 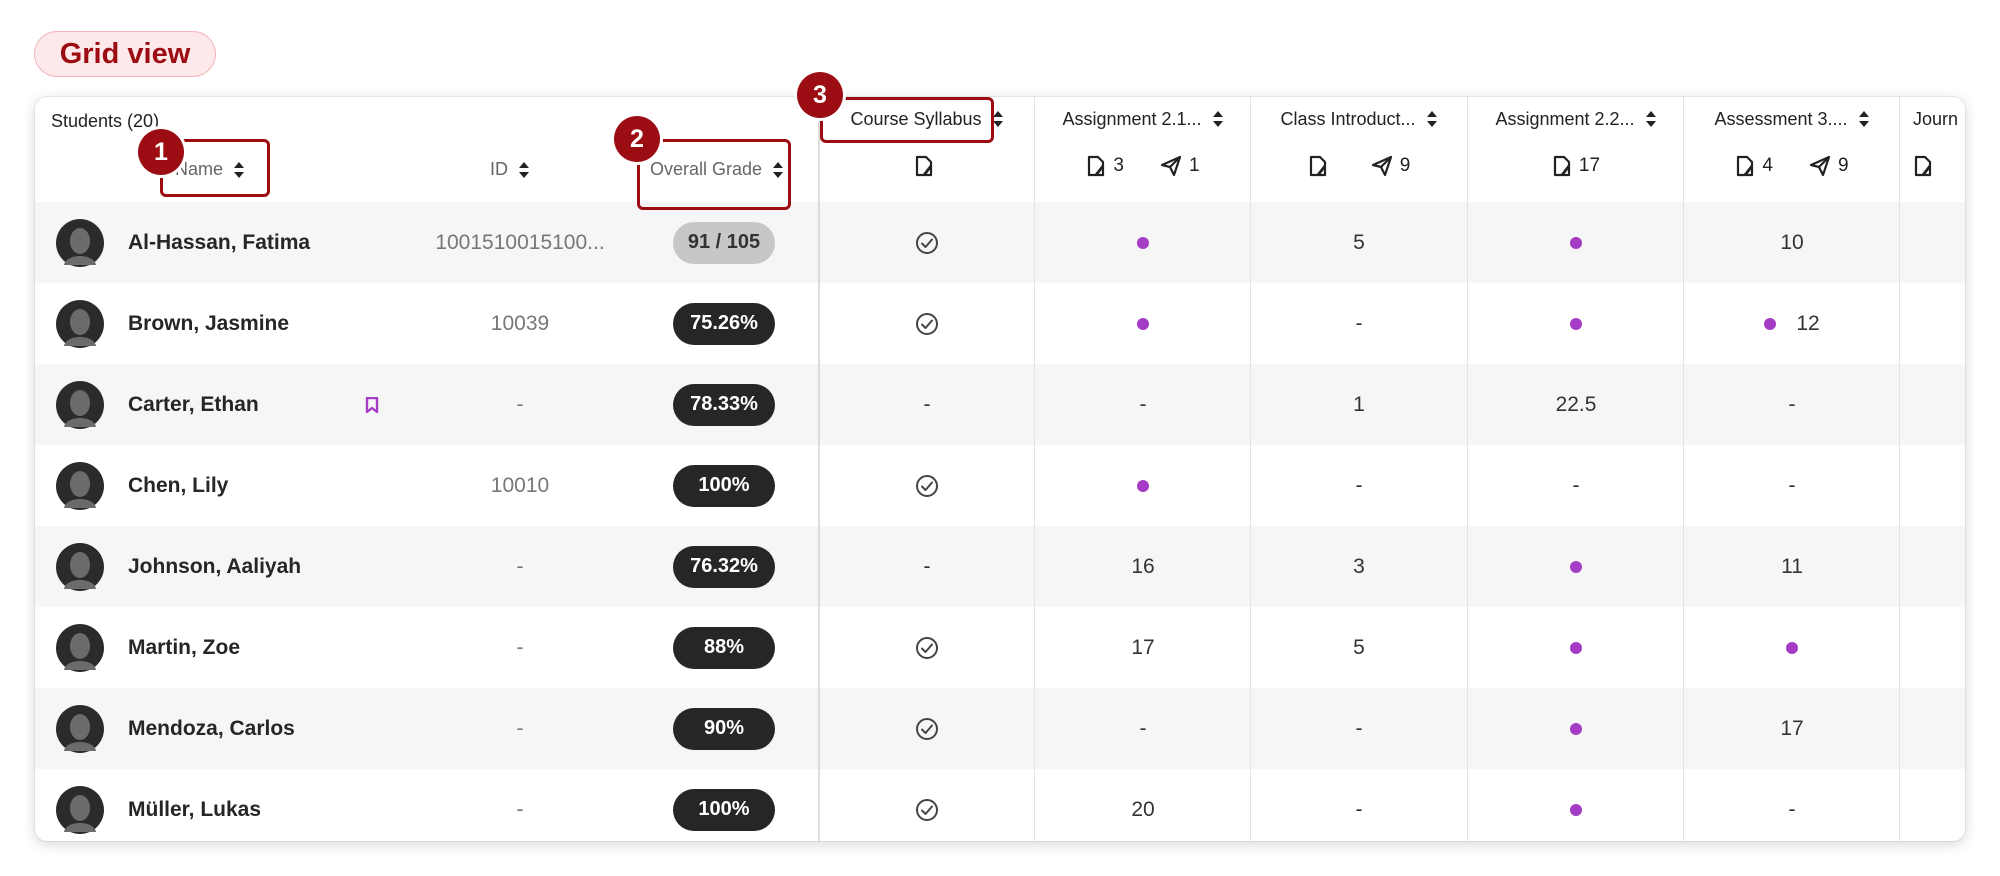 I want to click on student-name-cell: Carter, Ethan, so click(x=248, y=404).